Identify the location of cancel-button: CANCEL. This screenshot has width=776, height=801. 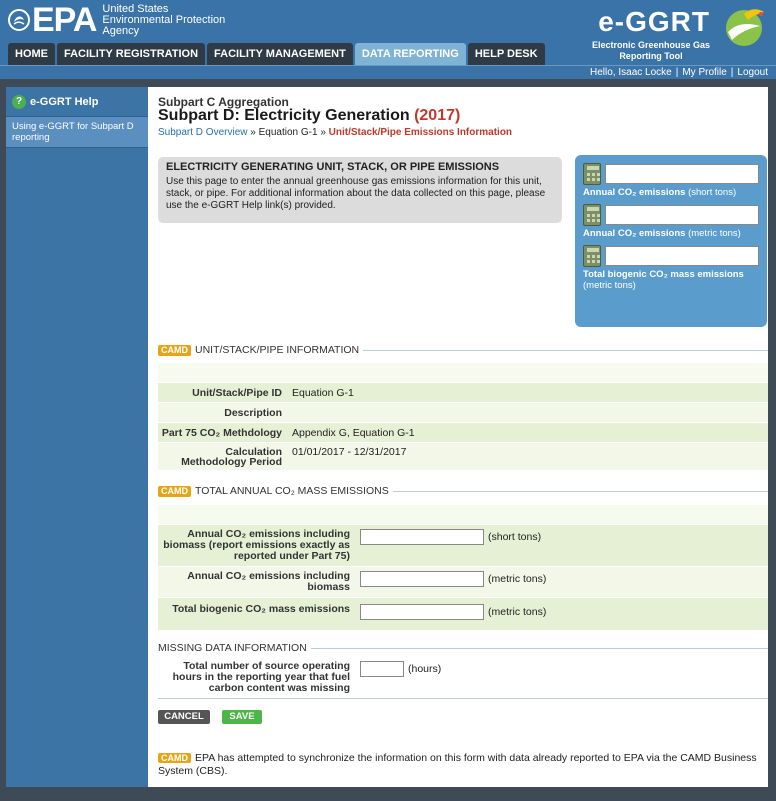
(184, 717).